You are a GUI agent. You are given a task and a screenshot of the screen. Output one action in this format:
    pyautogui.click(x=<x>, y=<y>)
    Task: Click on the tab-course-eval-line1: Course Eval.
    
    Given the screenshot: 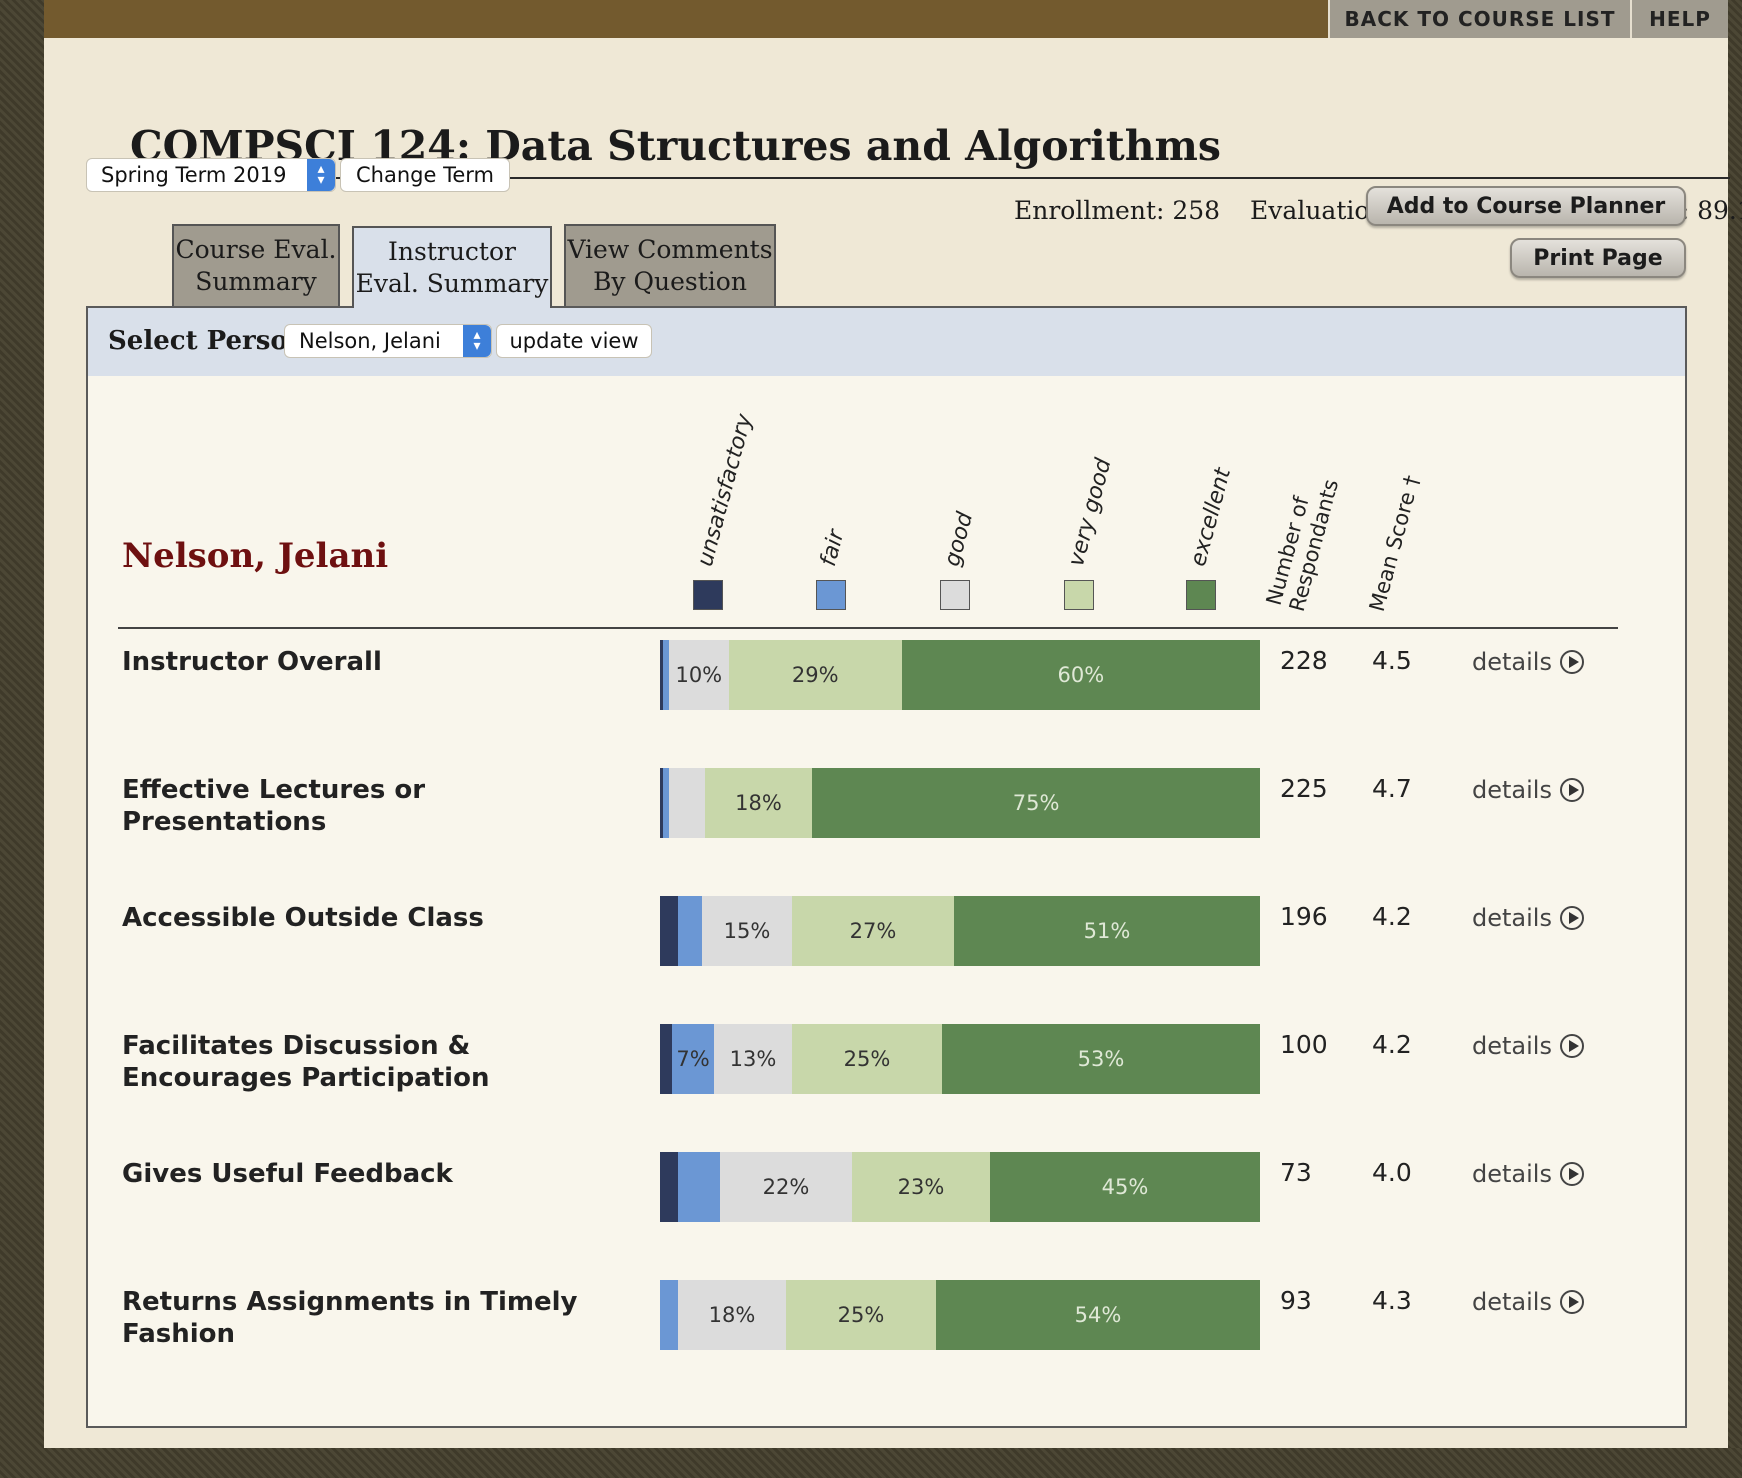 What is the action you would take?
    pyautogui.click(x=256, y=249)
    